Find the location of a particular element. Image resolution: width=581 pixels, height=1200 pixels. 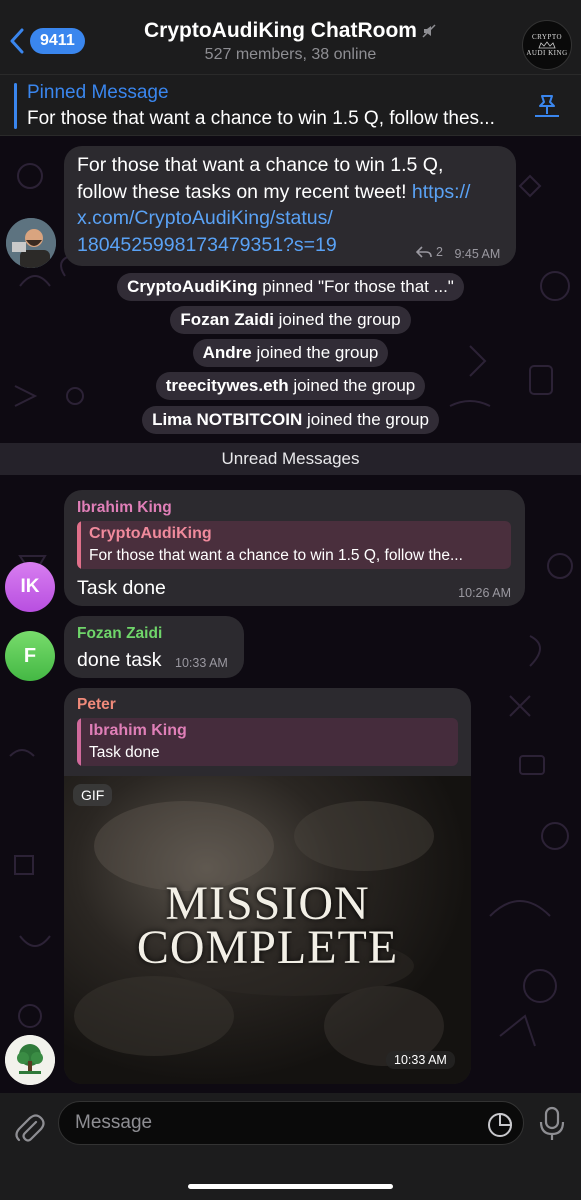

muted-icon is located at coordinates (429, 31).